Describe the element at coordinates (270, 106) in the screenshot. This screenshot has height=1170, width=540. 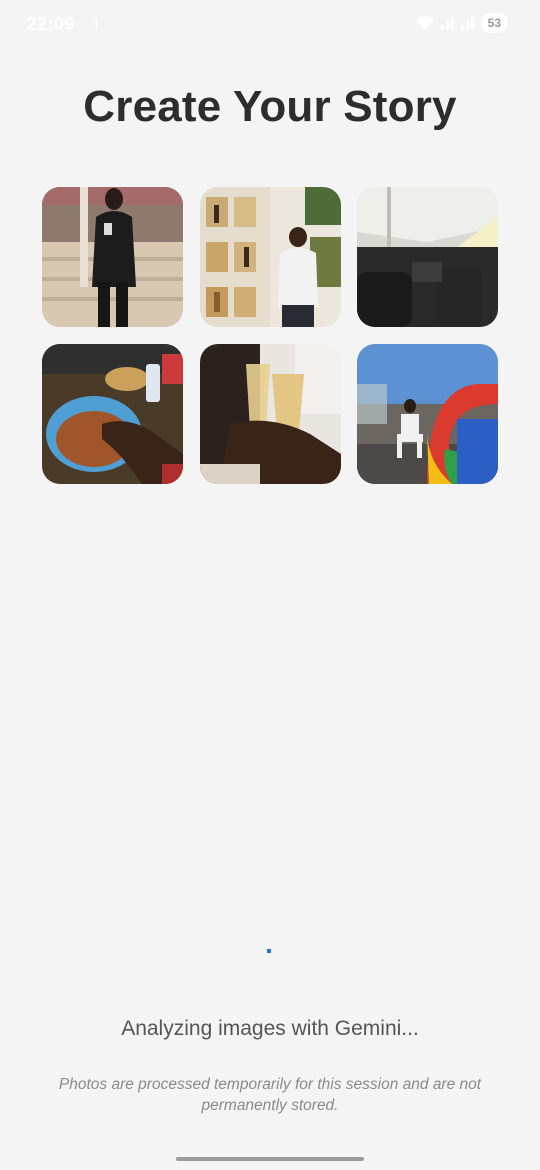
I see `page-title: Create Your Story` at that location.